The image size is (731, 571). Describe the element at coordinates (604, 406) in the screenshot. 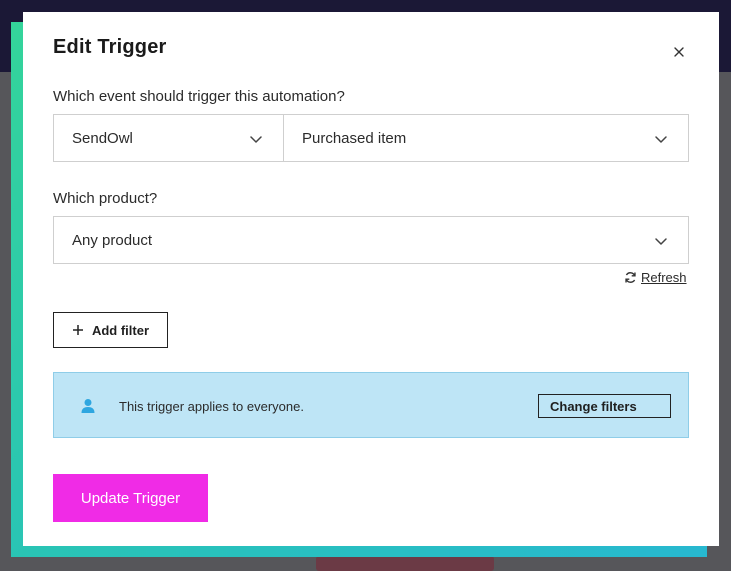

I see `change-filters-button: Change filters` at that location.